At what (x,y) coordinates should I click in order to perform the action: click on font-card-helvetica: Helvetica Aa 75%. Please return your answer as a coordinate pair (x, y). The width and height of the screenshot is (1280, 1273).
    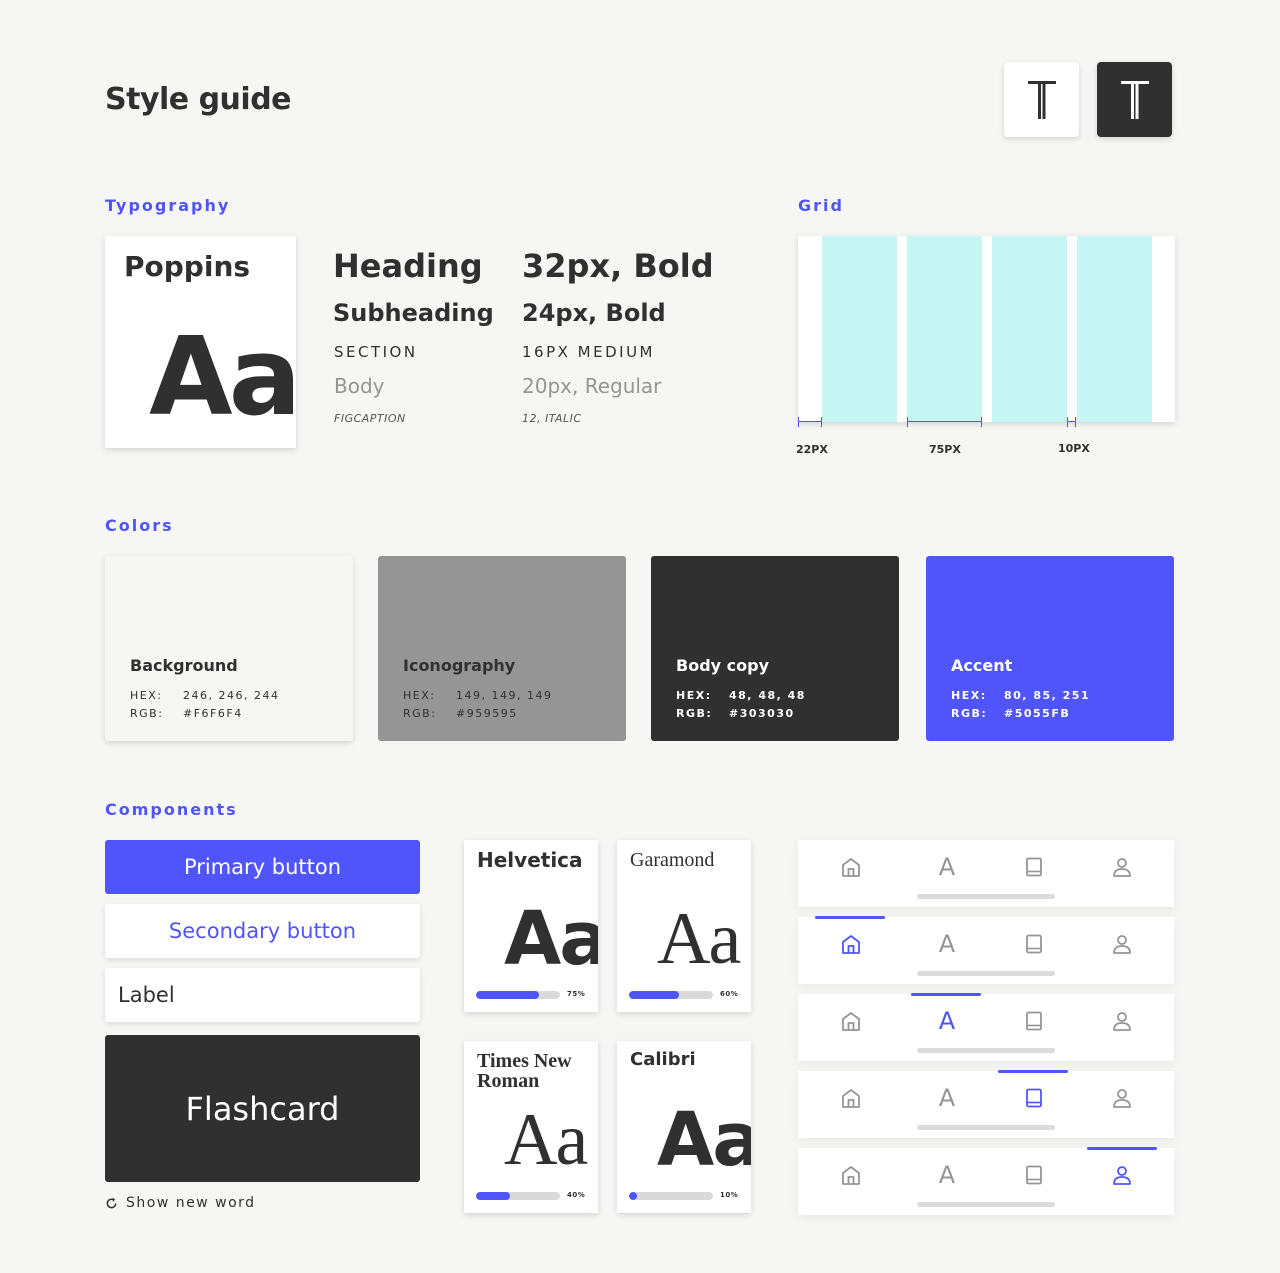
    Looking at the image, I should click on (531, 926).